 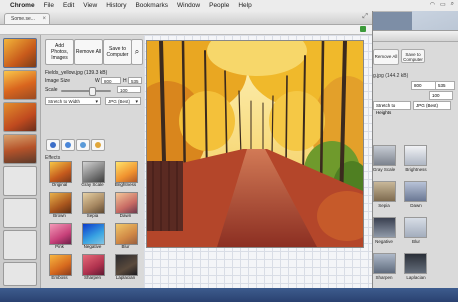 I want to click on zoom-icon: ⌕, so click(x=137, y=52).